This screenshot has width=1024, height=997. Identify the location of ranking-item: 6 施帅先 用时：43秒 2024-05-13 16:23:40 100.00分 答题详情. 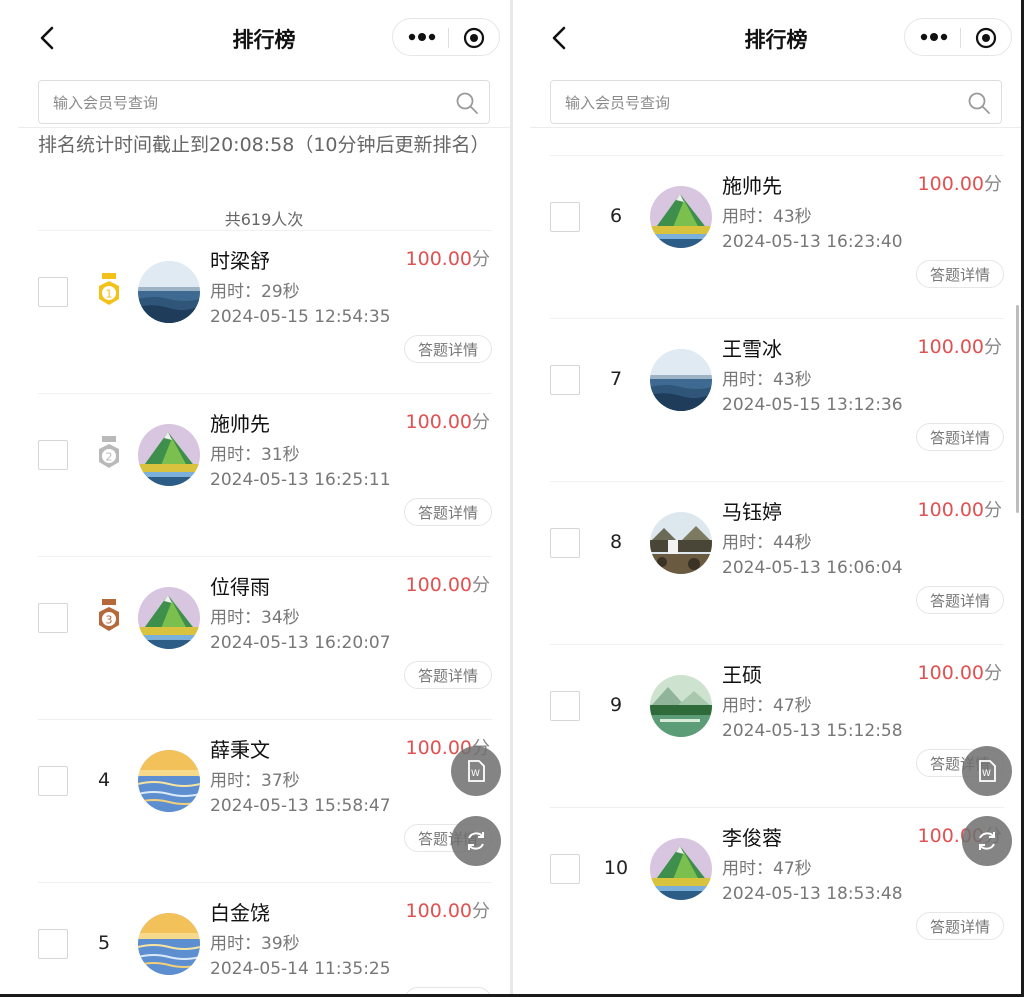
(768, 236).